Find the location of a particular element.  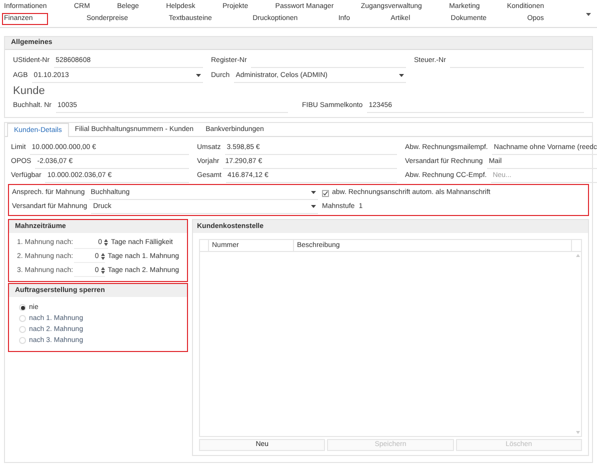

overflow-caret-icon is located at coordinates (588, 14).